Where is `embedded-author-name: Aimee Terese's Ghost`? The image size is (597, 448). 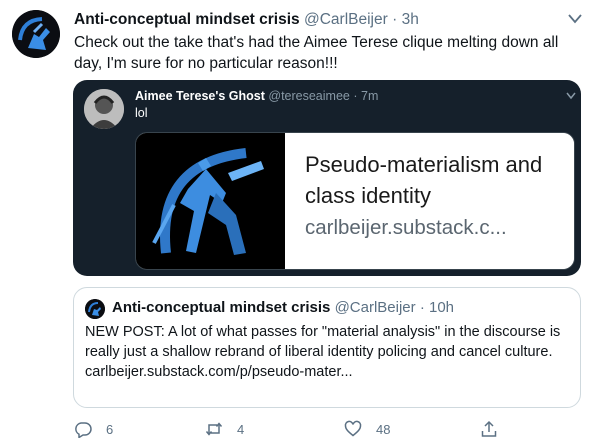 embedded-author-name: Aimee Terese's Ghost is located at coordinates (200, 96).